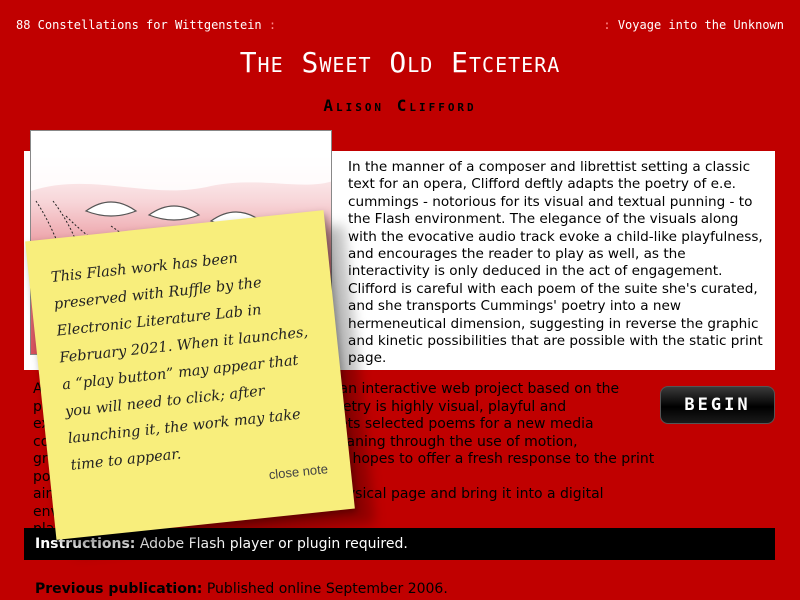 The width and height of the screenshot is (800, 600). Describe the element at coordinates (717, 405) in the screenshot. I see `begin-button: BEGIN` at that location.